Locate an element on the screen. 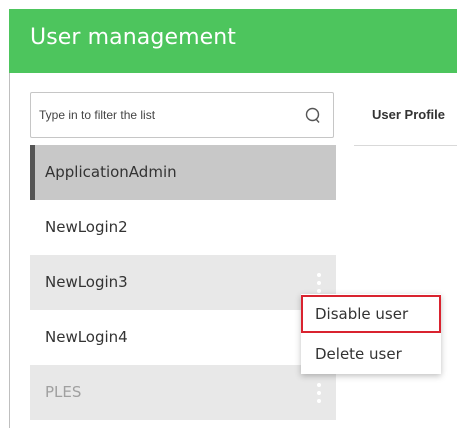 The width and height of the screenshot is (457, 428). tab-divider is located at coordinates (405, 145).